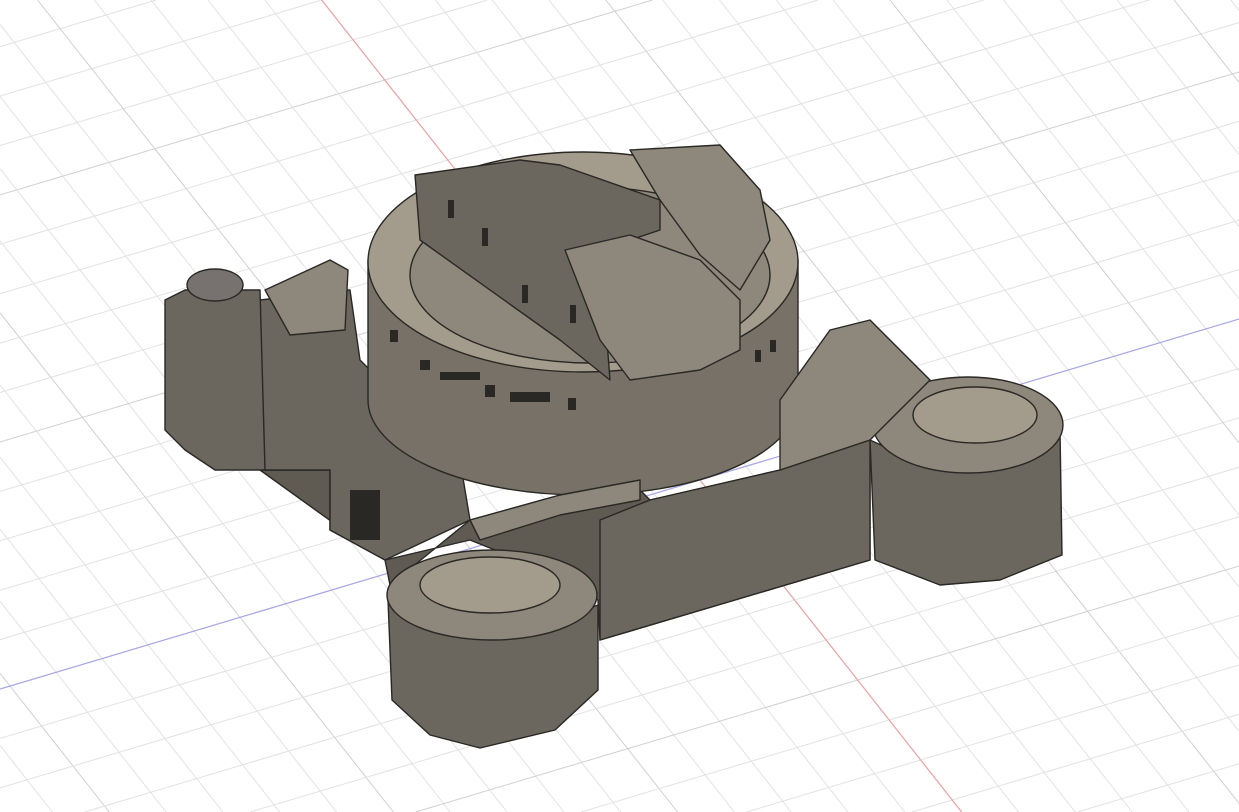  Describe the element at coordinates (215, 285) in the screenshot. I see `left-turret` at that location.